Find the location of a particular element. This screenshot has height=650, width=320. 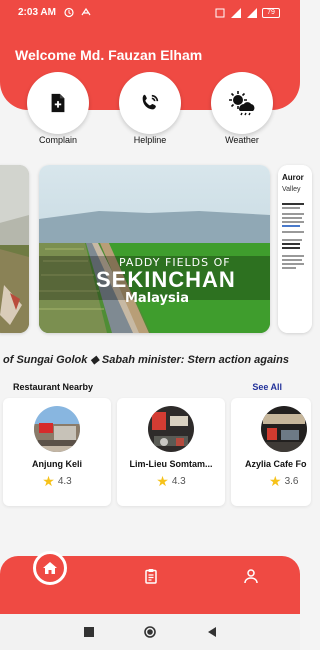

phone-icon is located at coordinates (150, 102).